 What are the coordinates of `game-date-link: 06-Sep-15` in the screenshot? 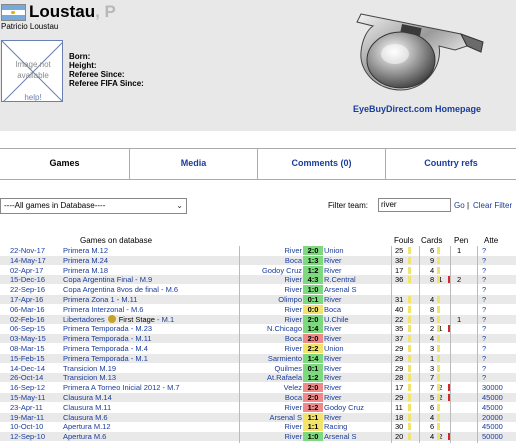 It's located at (27, 328).